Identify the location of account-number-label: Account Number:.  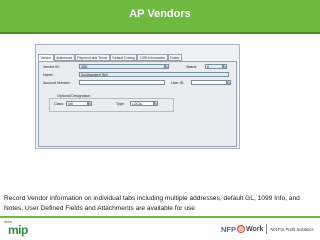
(57, 83).